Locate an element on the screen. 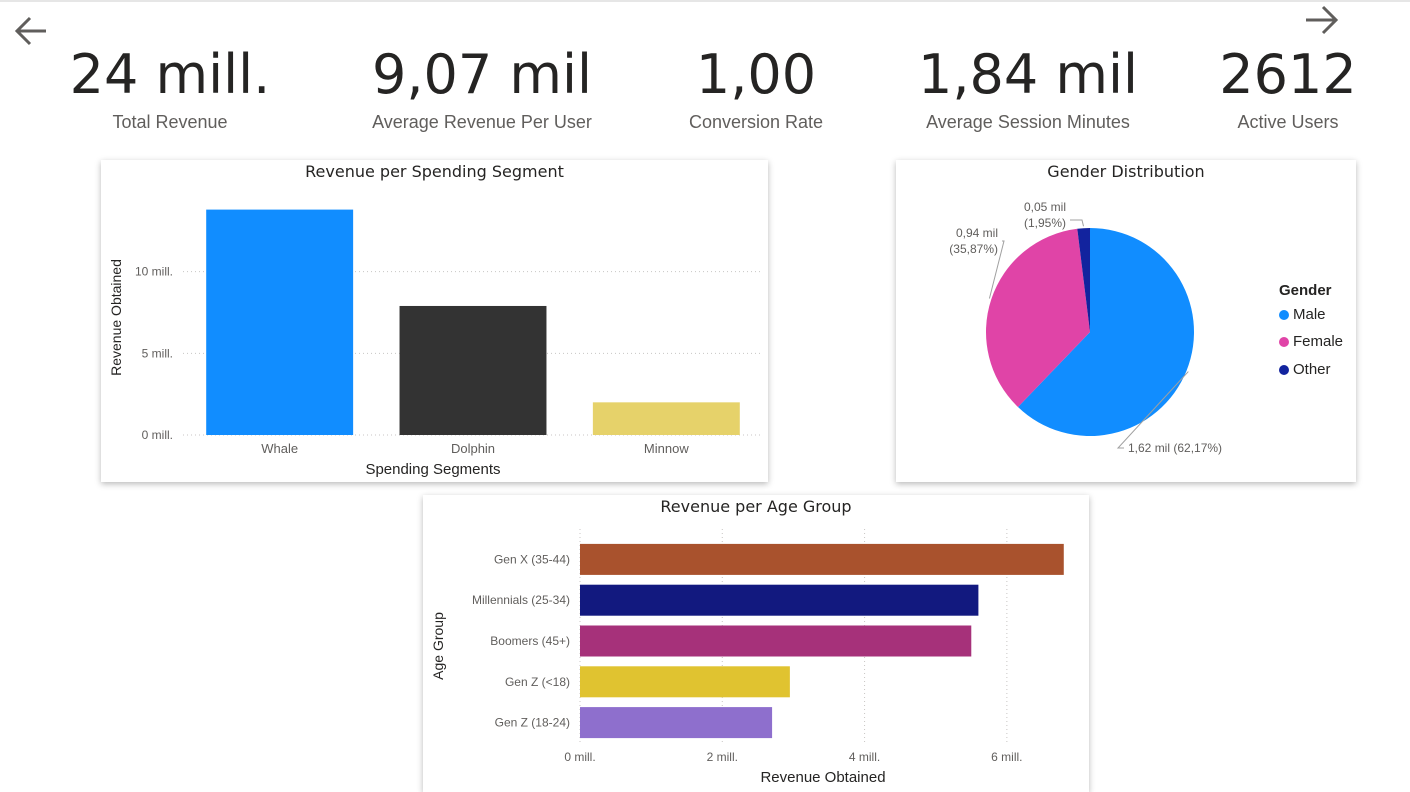 Image resolution: width=1410 pixels, height=792 pixels. kpi-label: Active Users is located at coordinates (1288, 122).